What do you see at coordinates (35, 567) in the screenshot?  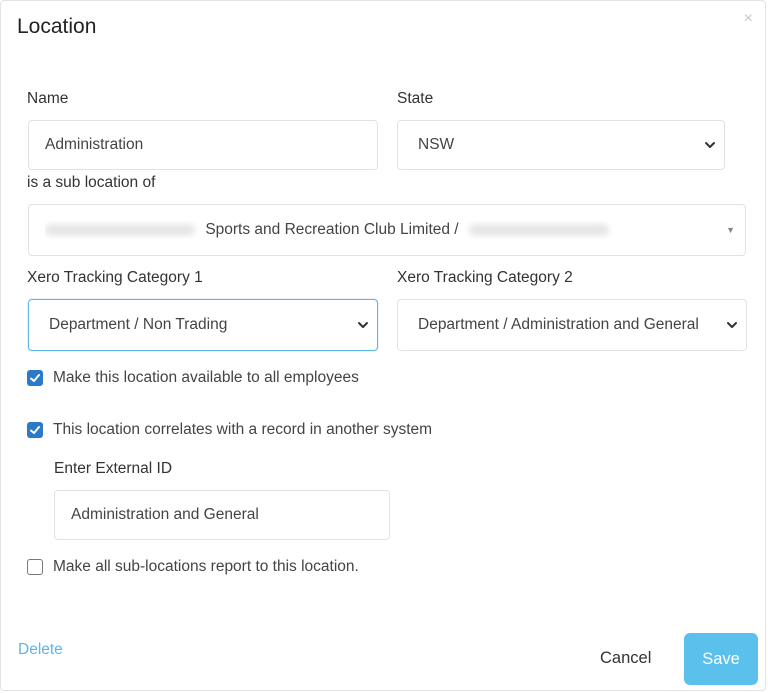 I see `sub-locations-checkbox` at bounding box center [35, 567].